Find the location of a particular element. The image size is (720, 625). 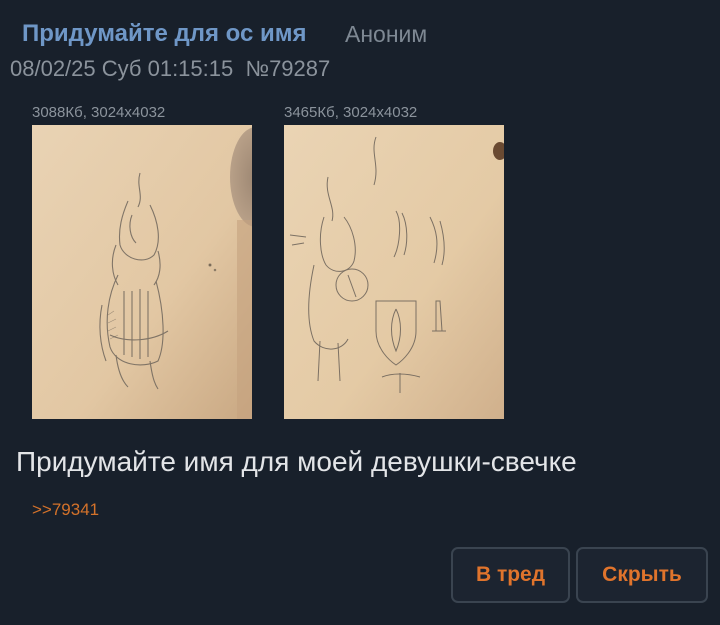

post-date: 08/02/25 Суб 01:15:15 is located at coordinates (122, 68).